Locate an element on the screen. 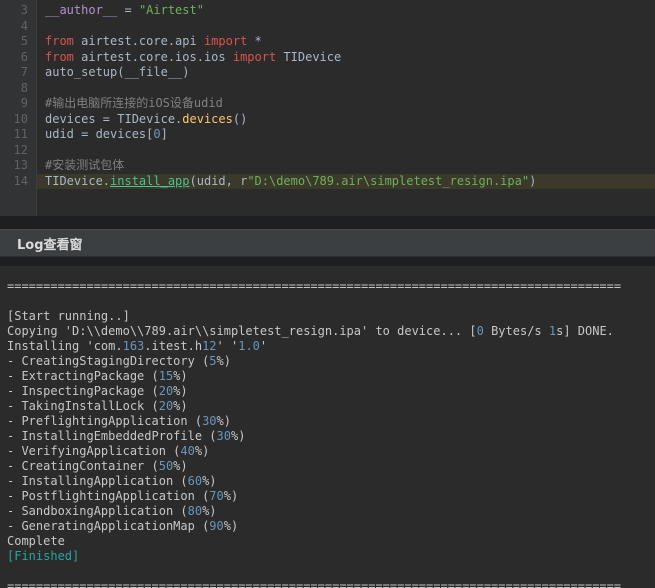  log-token: 0 is located at coordinates (480, 331).